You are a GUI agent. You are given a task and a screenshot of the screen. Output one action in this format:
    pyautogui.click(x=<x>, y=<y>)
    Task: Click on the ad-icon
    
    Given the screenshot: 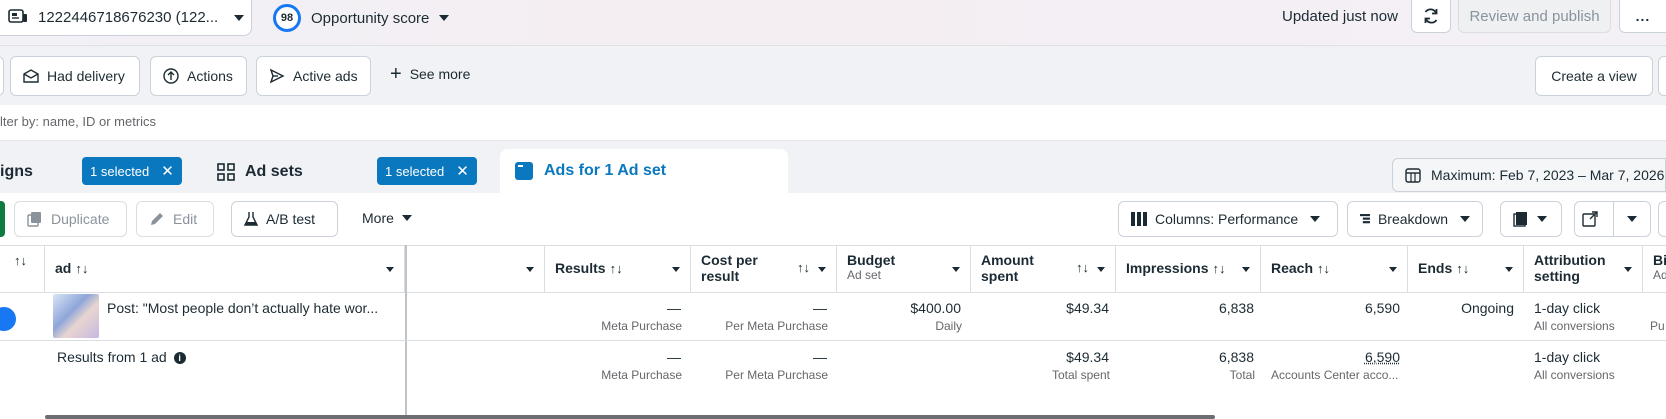 What is the action you would take?
    pyautogui.click(x=524, y=171)
    